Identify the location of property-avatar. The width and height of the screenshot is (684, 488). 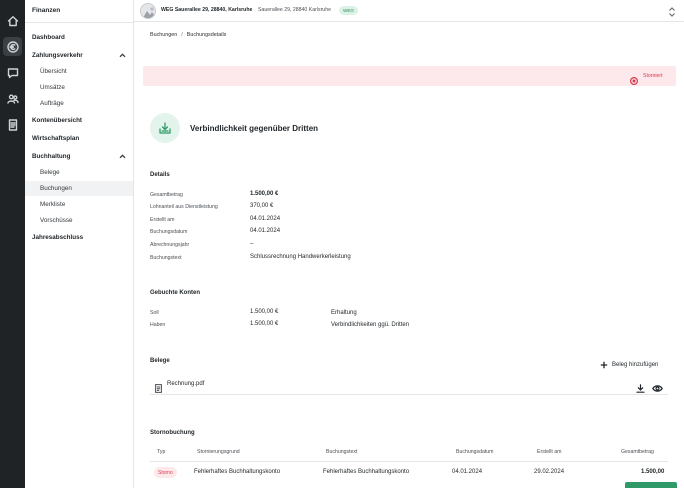
(148, 11).